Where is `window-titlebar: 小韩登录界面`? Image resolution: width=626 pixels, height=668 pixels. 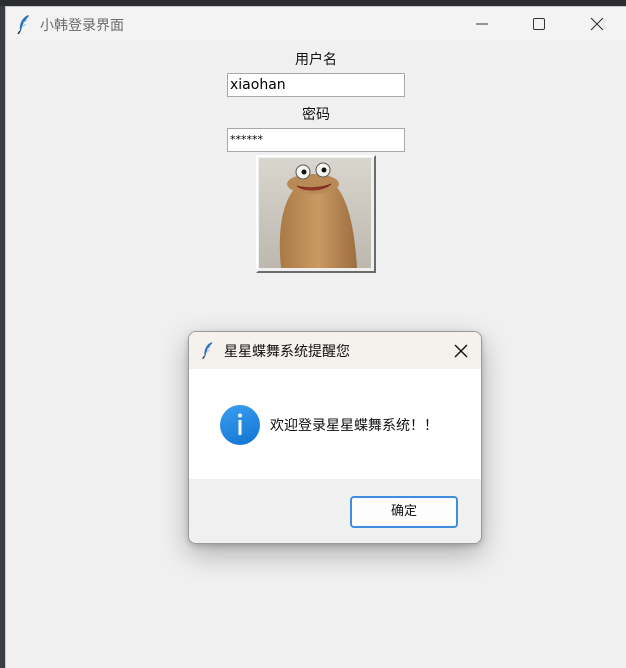
window-titlebar: 小韩登录界面 is located at coordinates (316, 24).